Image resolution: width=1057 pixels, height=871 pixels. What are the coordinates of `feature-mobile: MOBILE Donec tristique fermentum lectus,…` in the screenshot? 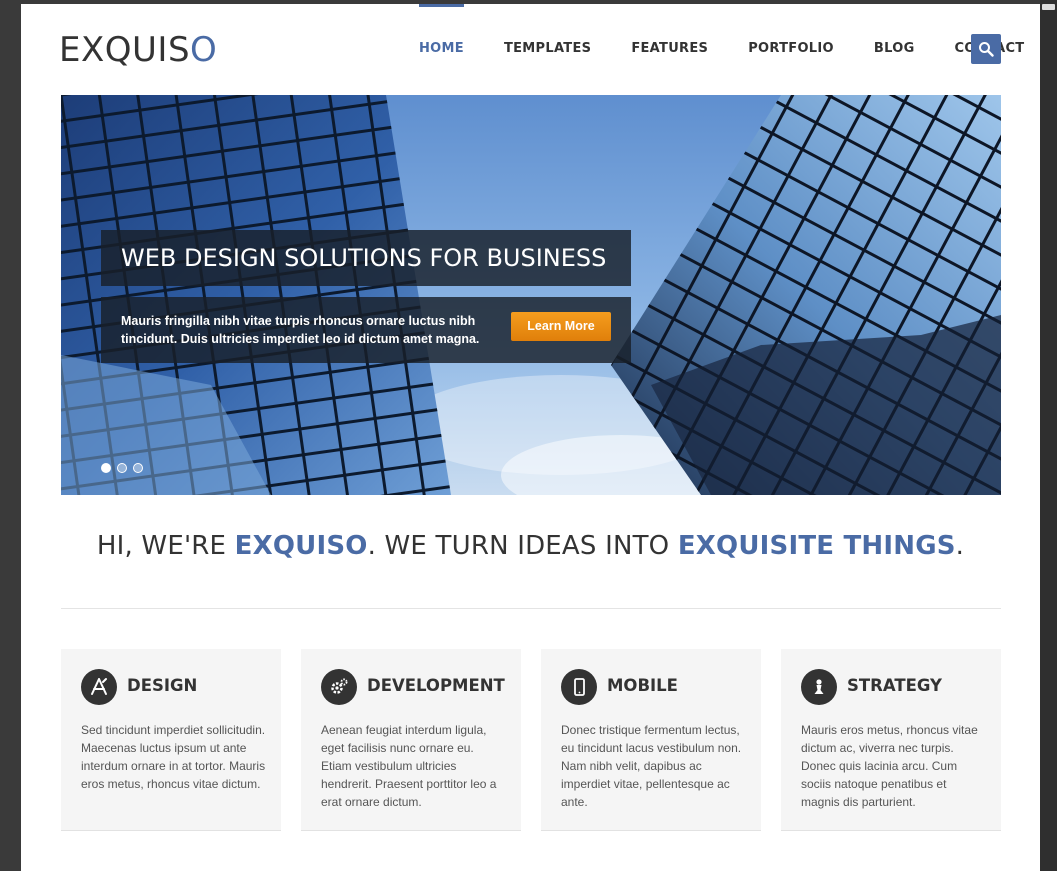 It's located at (651, 740).